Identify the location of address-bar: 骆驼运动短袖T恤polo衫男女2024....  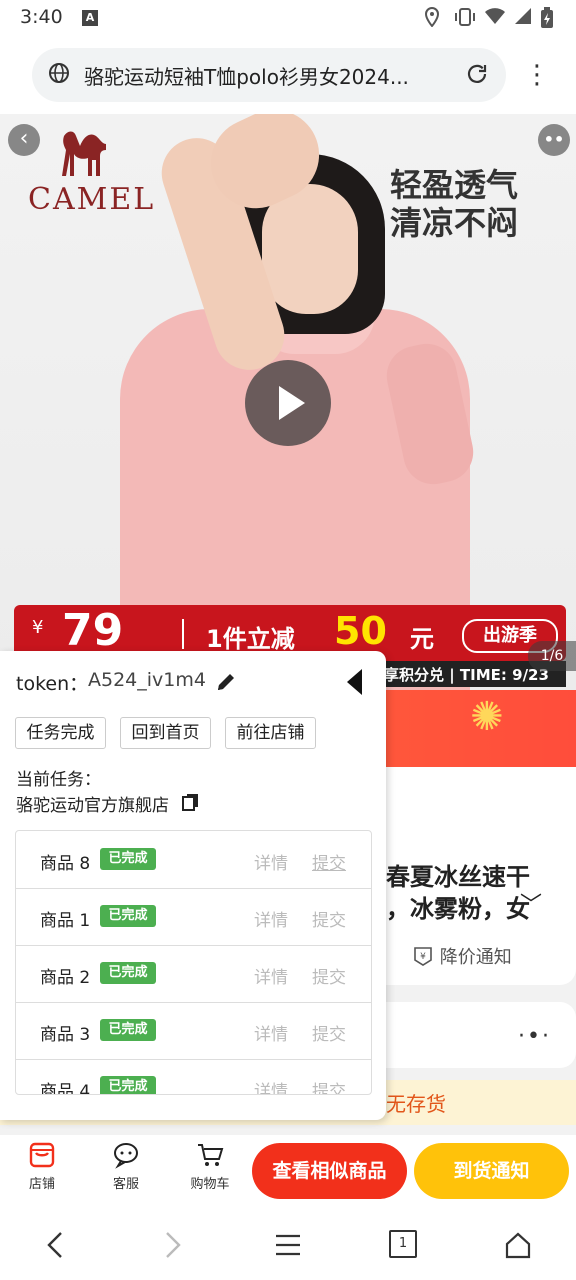
(269, 75).